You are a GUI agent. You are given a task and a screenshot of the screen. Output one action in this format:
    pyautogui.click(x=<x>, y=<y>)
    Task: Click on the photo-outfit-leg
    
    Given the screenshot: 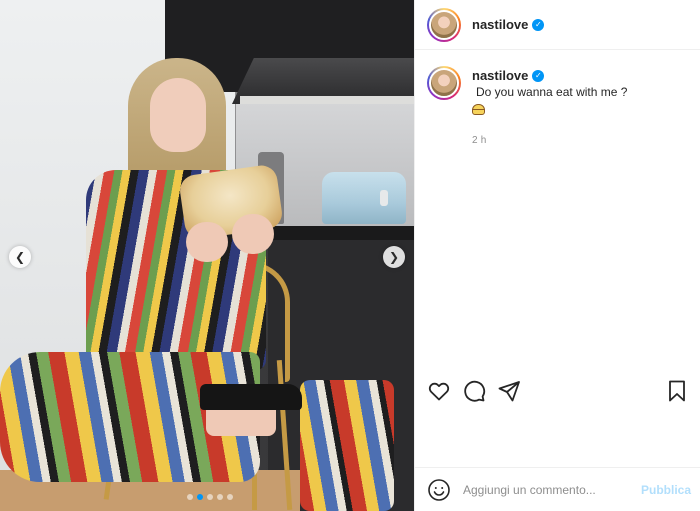 What is the action you would take?
    pyautogui.click(x=347, y=445)
    